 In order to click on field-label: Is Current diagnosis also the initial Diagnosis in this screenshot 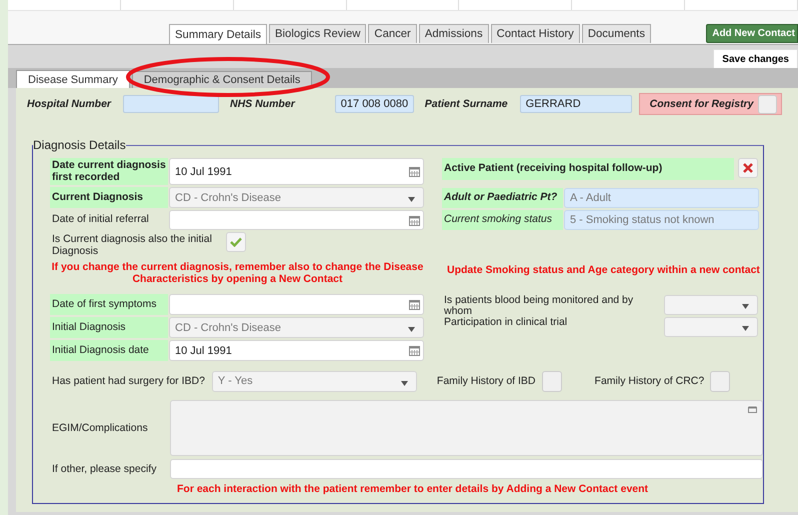, I will do `click(132, 245)`.